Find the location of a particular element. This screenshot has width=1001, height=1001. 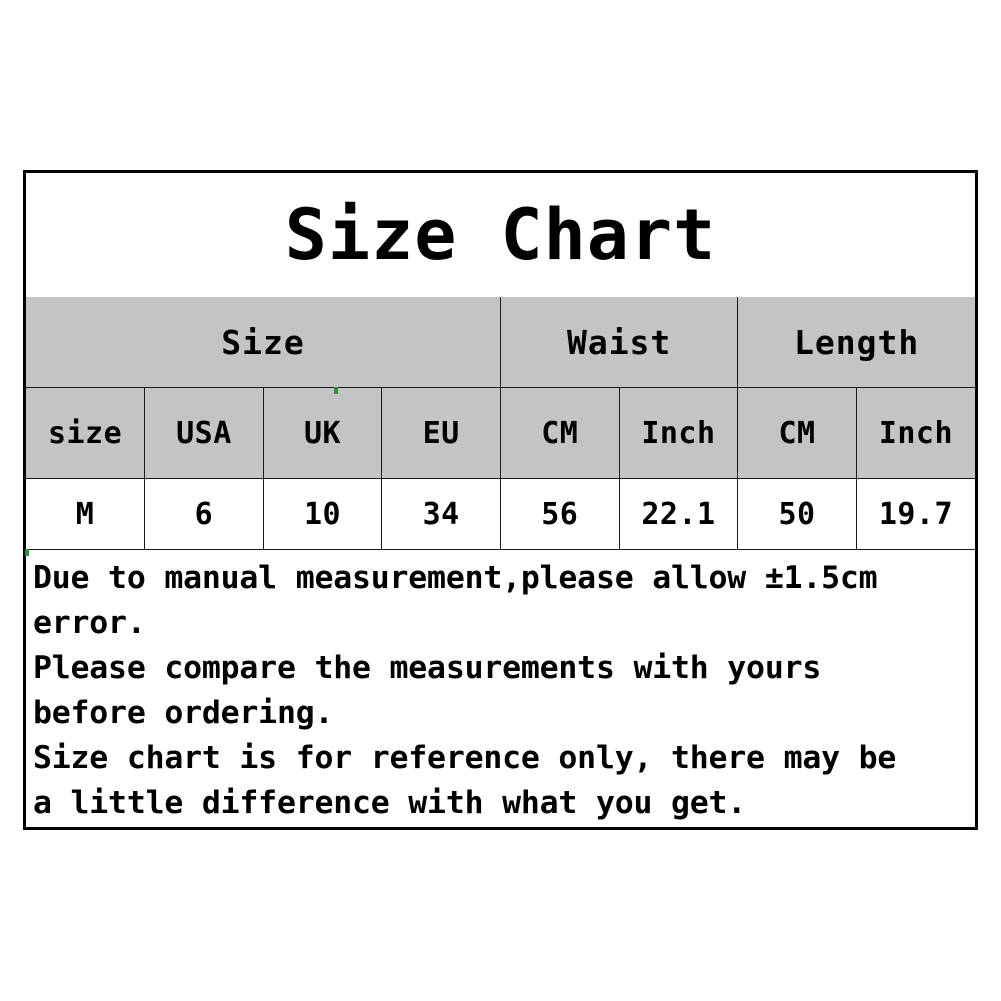

note-line: error. is located at coordinates (89, 623).